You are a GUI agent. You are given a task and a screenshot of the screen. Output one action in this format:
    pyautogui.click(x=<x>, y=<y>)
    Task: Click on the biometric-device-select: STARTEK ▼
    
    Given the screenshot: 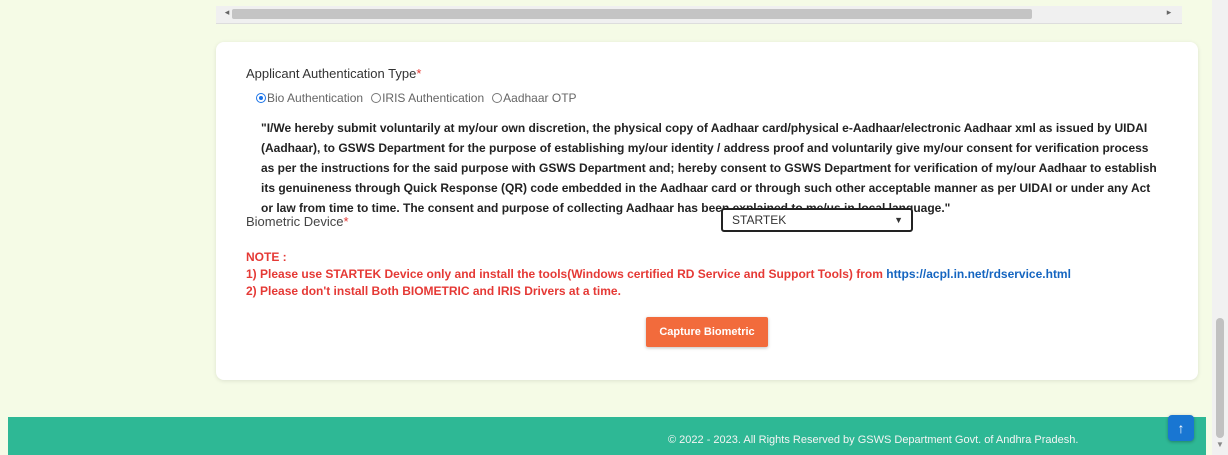 What is the action you would take?
    pyautogui.click(x=817, y=220)
    